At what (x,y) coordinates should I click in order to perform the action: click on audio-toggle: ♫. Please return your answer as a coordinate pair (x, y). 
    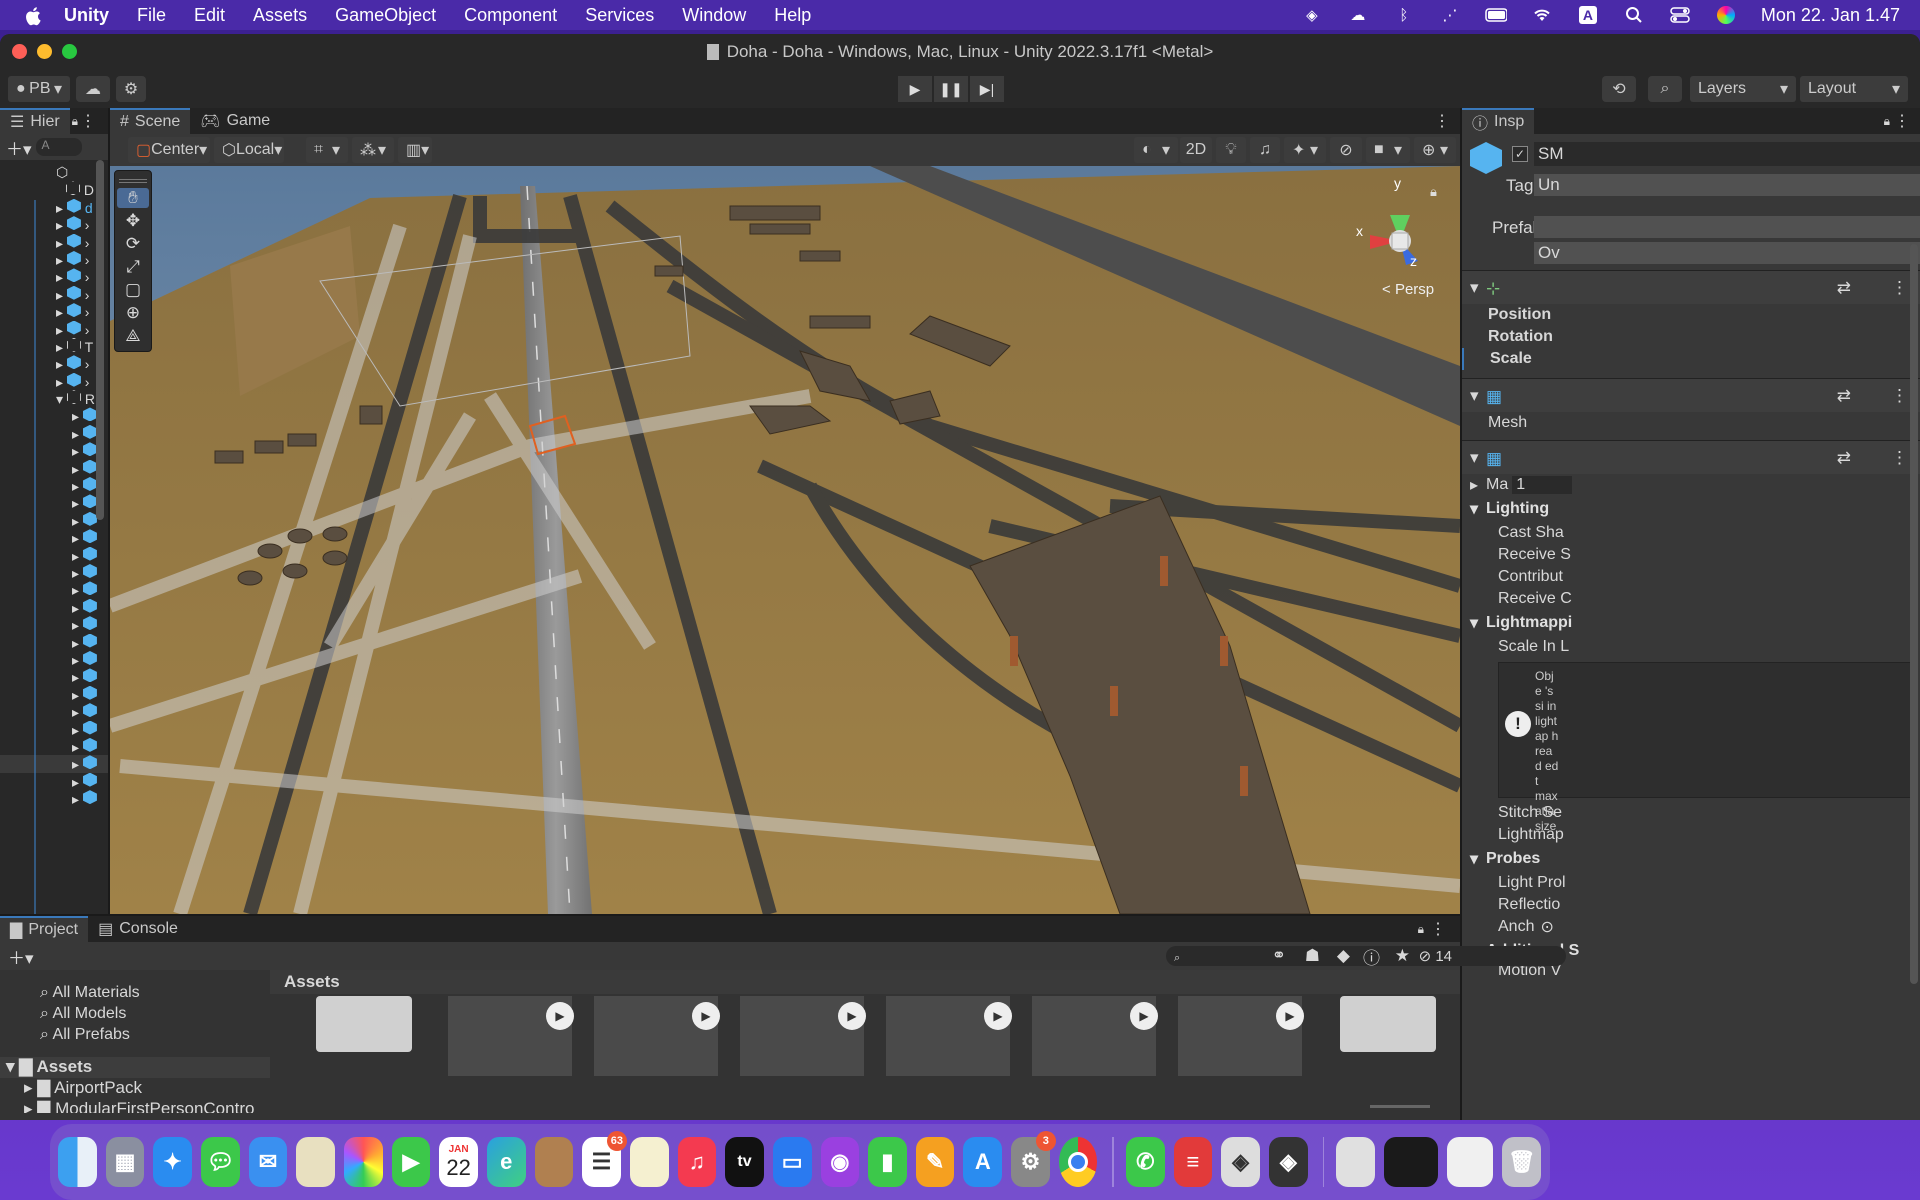
    Looking at the image, I should click on (1265, 150).